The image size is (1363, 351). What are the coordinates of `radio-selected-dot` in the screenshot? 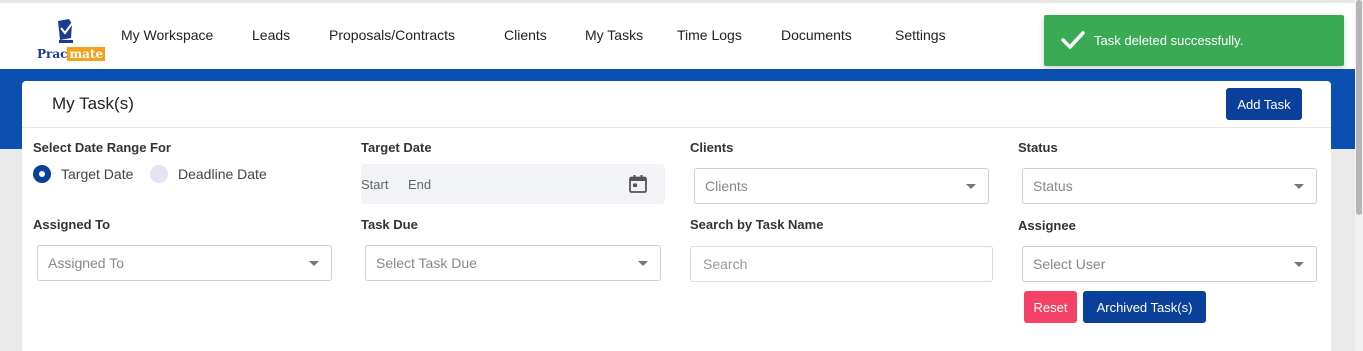 It's located at (42, 174).